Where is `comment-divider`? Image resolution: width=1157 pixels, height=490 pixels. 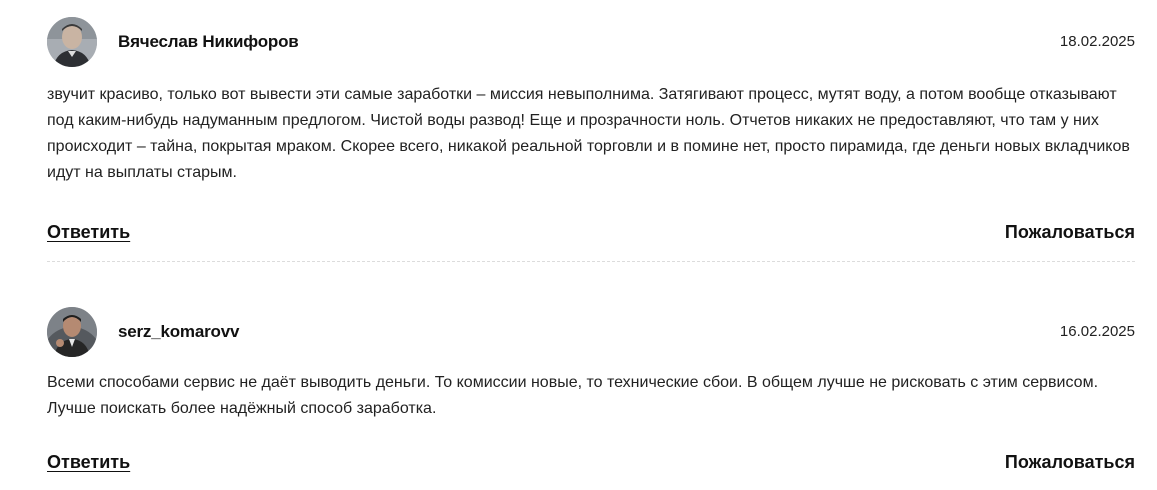
comment-divider is located at coordinates (591, 261).